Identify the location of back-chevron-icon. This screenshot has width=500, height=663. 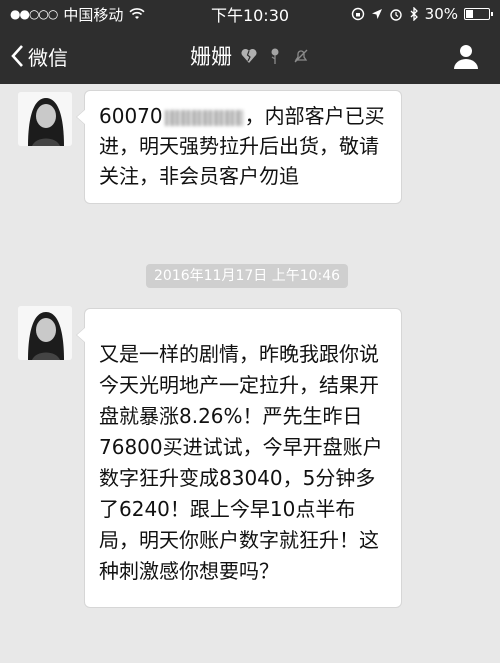
(17, 56).